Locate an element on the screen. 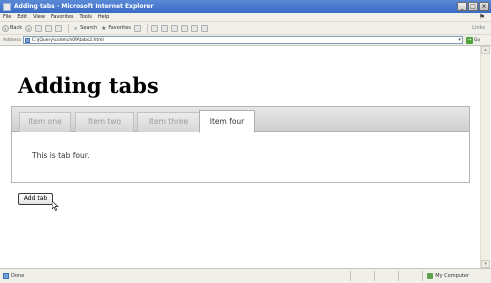  tab-strip: Item one Item two Item three Item four is located at coordinates (240, 120).